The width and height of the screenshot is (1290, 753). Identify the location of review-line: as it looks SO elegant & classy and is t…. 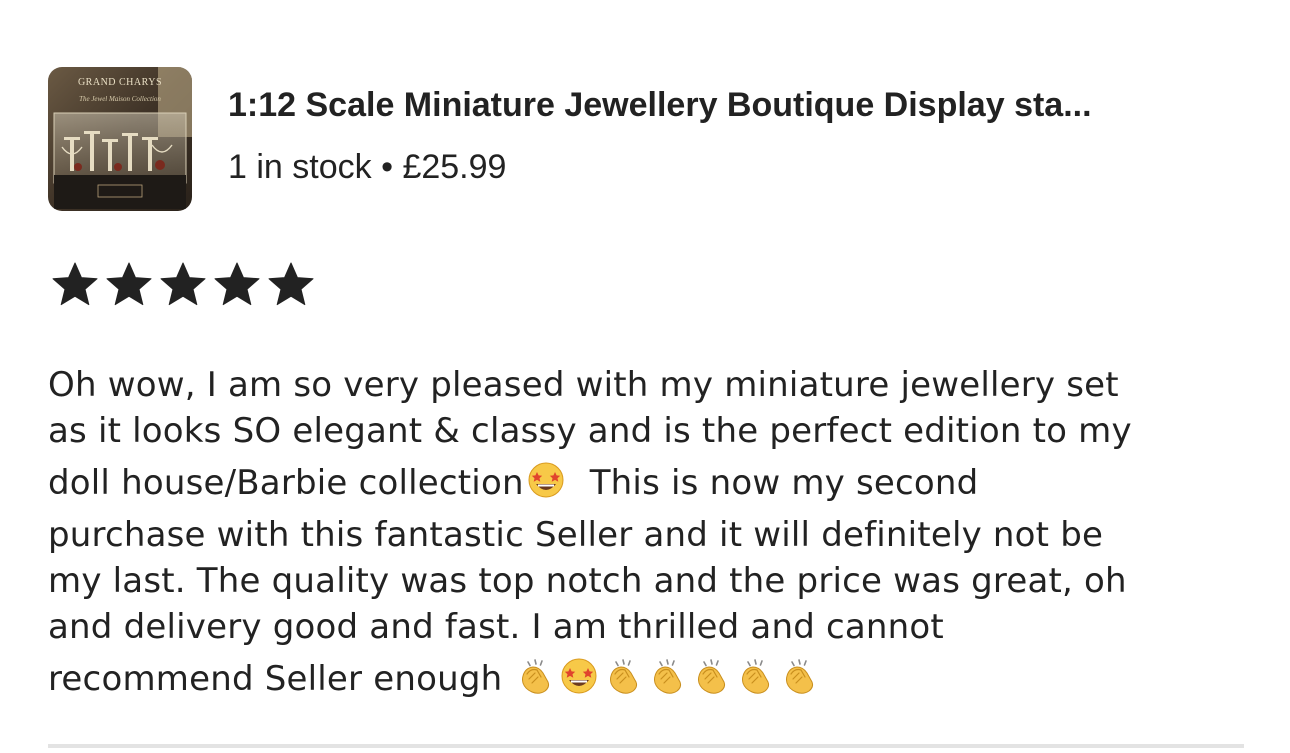
(590, 431).